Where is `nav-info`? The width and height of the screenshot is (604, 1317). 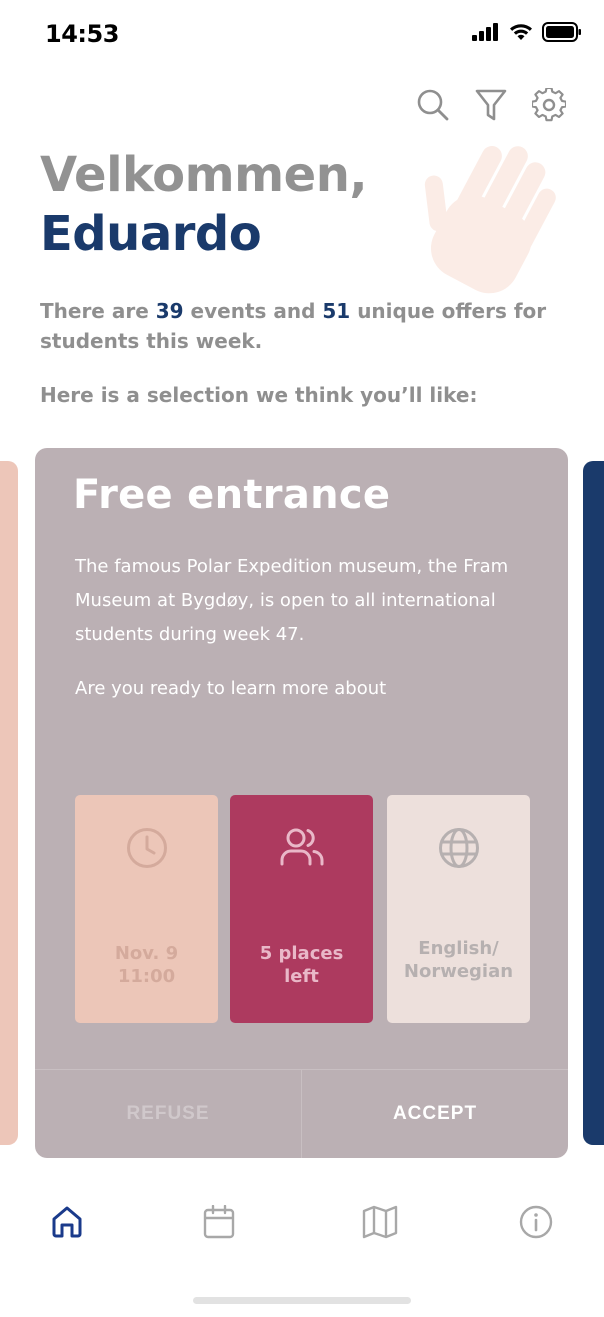 nav-info is located at coordinates (536, 1224).